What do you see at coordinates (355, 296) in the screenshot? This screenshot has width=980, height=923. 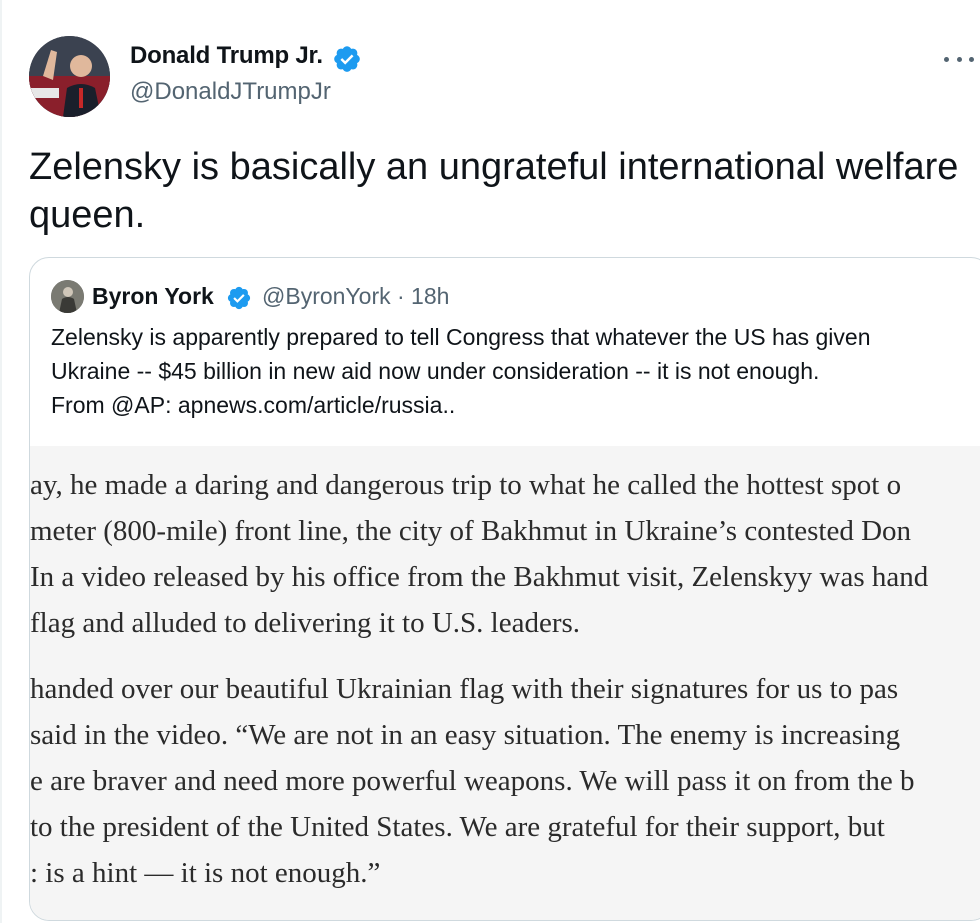 I see `quoted-handle-time: @ByronYork · 18h` at bounding box center [355, 296].